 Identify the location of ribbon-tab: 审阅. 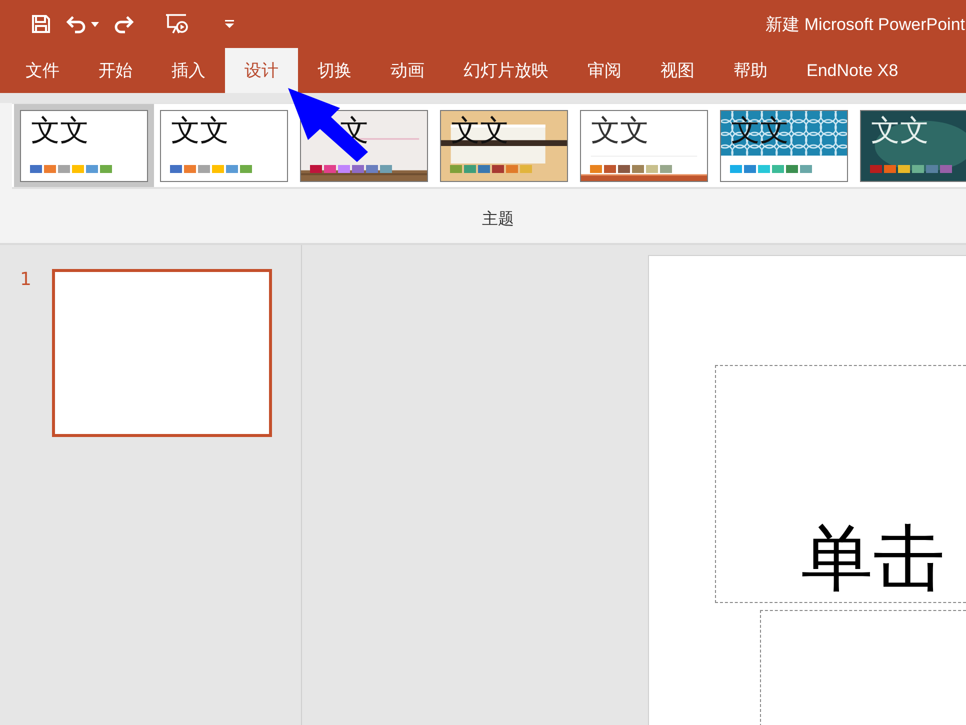
(604, 70).